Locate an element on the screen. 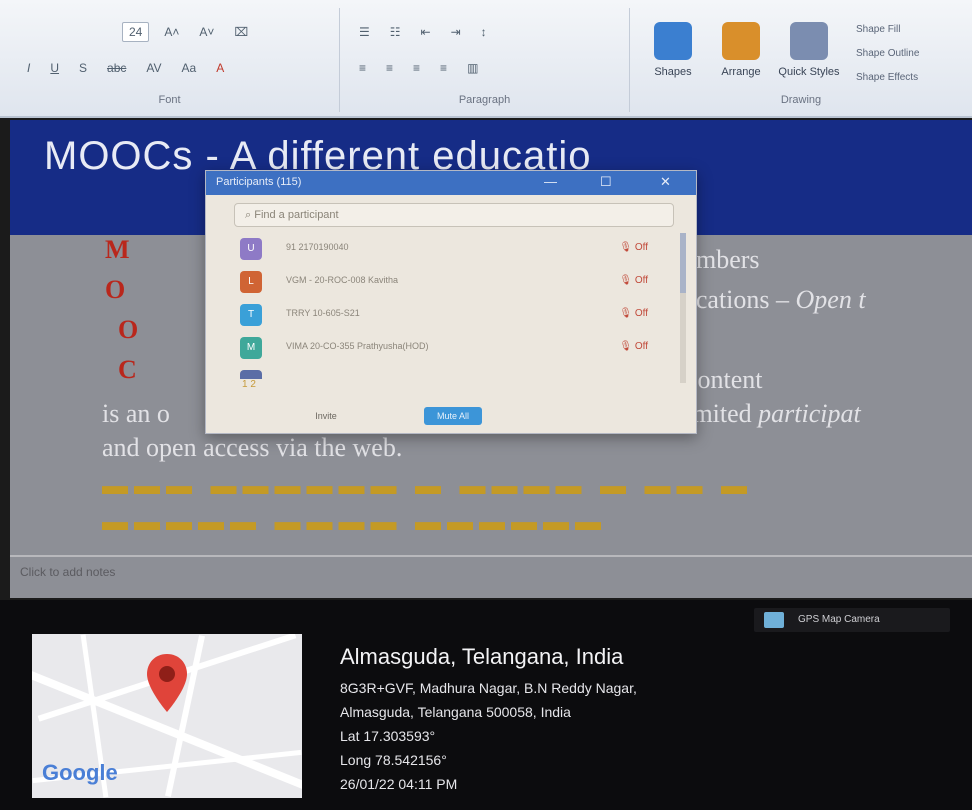 The width and height of the screenshot is (972, 810). minimize-icon: — is located at coordinates (550, 181).